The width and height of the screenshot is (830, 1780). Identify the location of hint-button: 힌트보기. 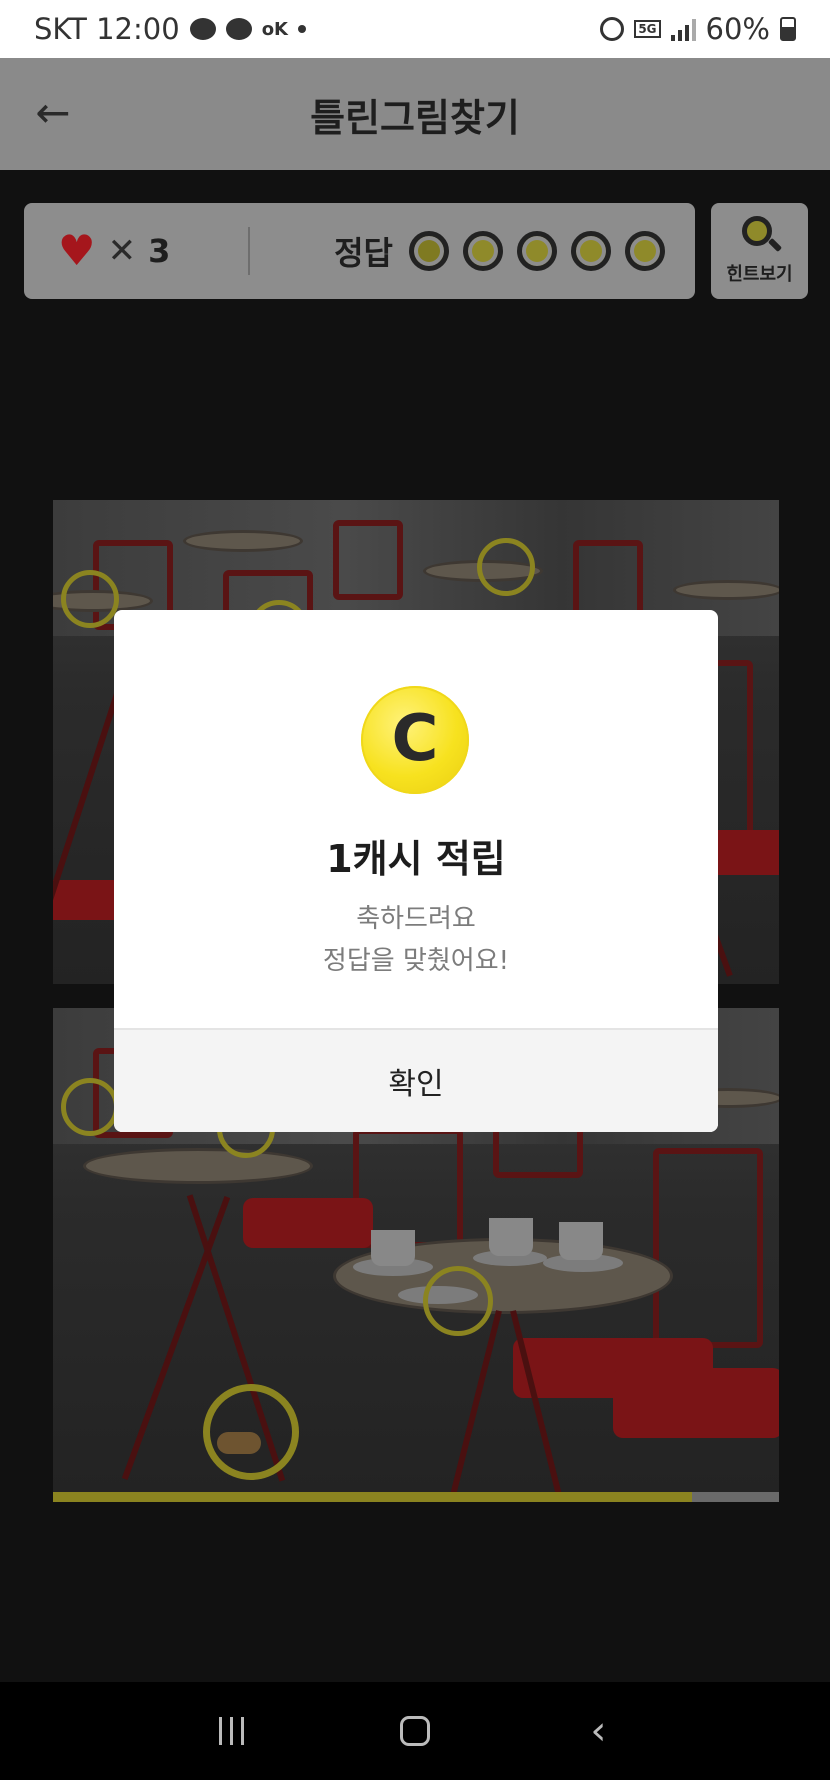
(759, 251).